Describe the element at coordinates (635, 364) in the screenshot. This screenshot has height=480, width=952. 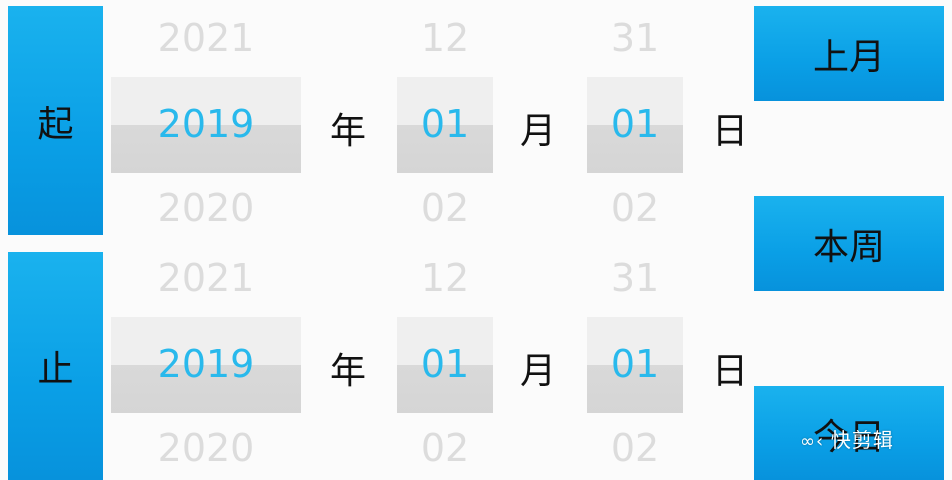
I see `end-day-current: 01` at that location.